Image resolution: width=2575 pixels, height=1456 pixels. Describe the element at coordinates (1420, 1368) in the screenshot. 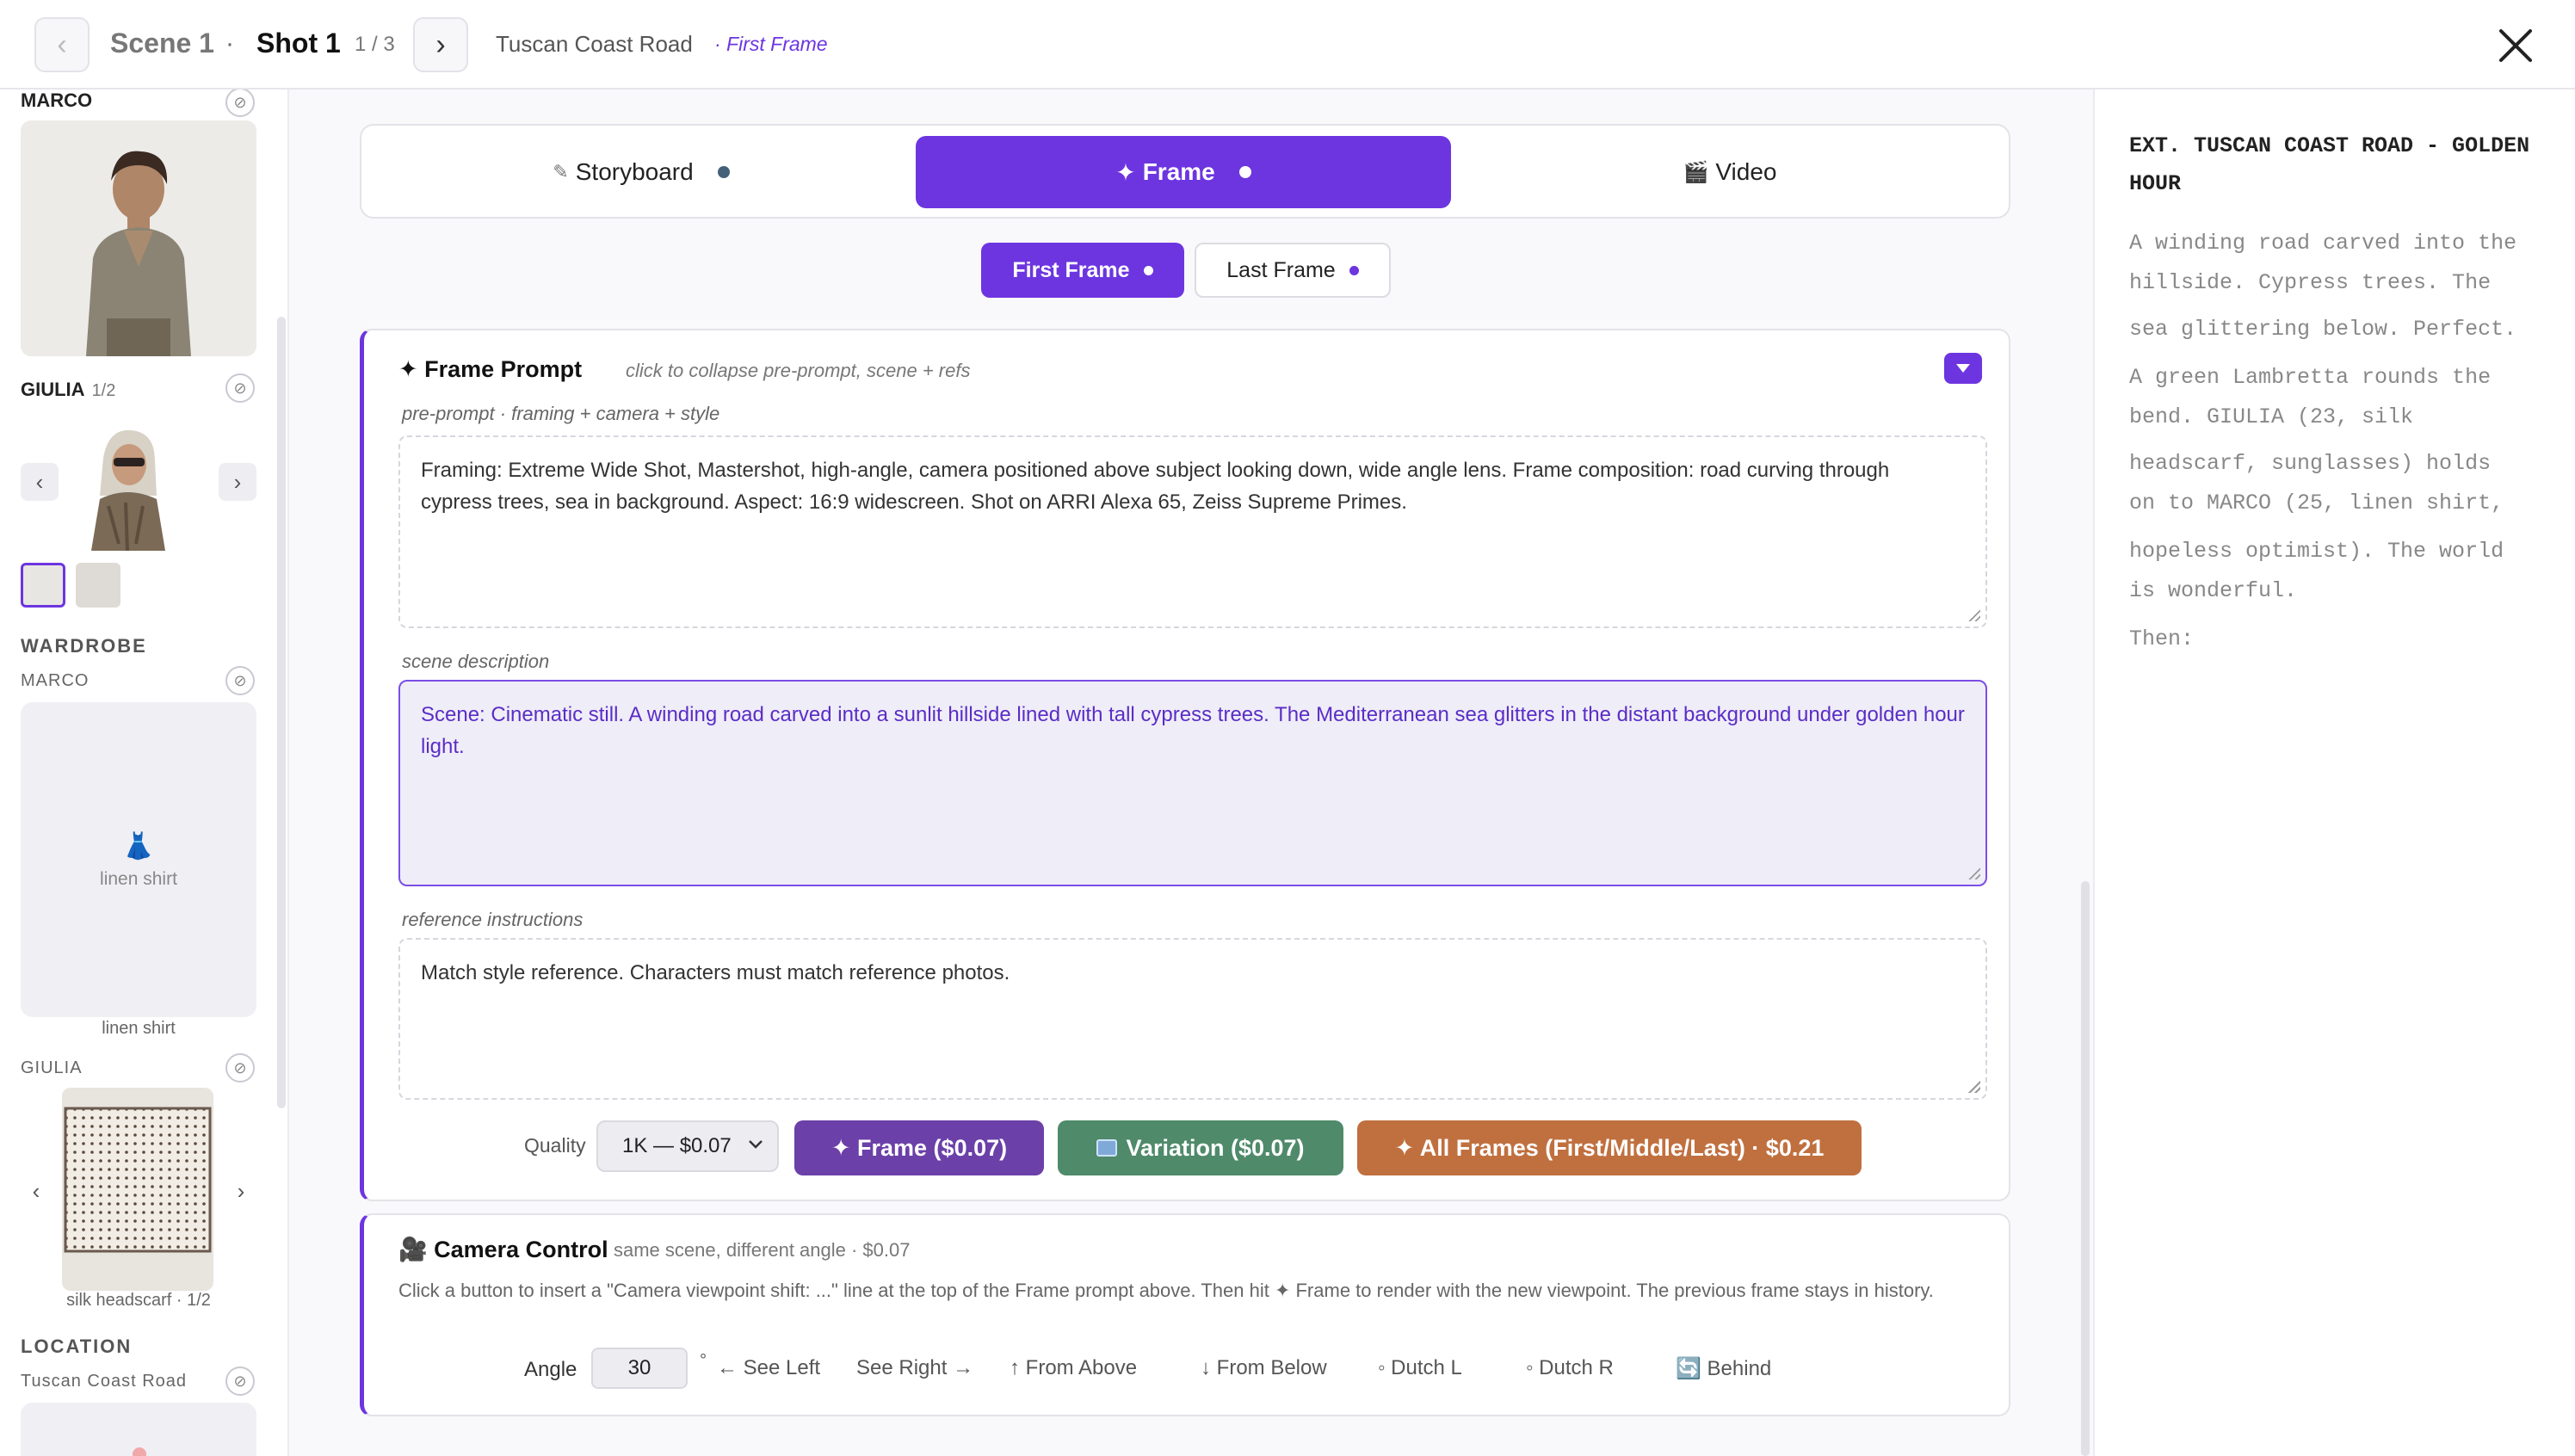

I see `dutch-left-button: ◦ Dutch L` at that location.